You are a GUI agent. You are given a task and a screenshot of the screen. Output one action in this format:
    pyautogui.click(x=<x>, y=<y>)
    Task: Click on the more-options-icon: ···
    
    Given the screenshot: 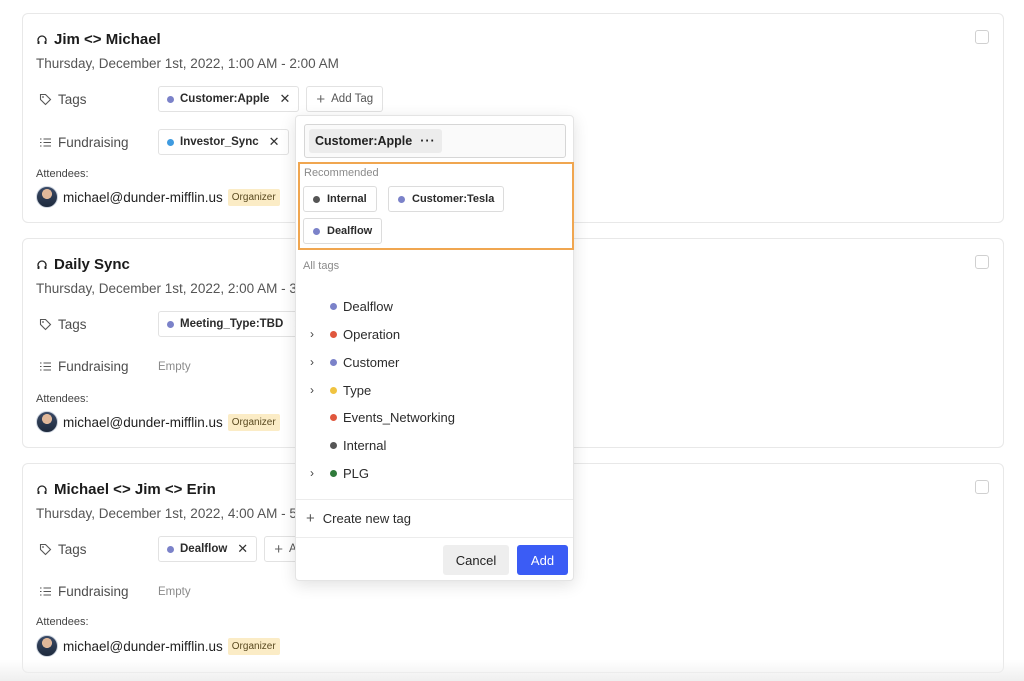 What is the action you would take?
    pyautogui.click(x=428, y=141)
    